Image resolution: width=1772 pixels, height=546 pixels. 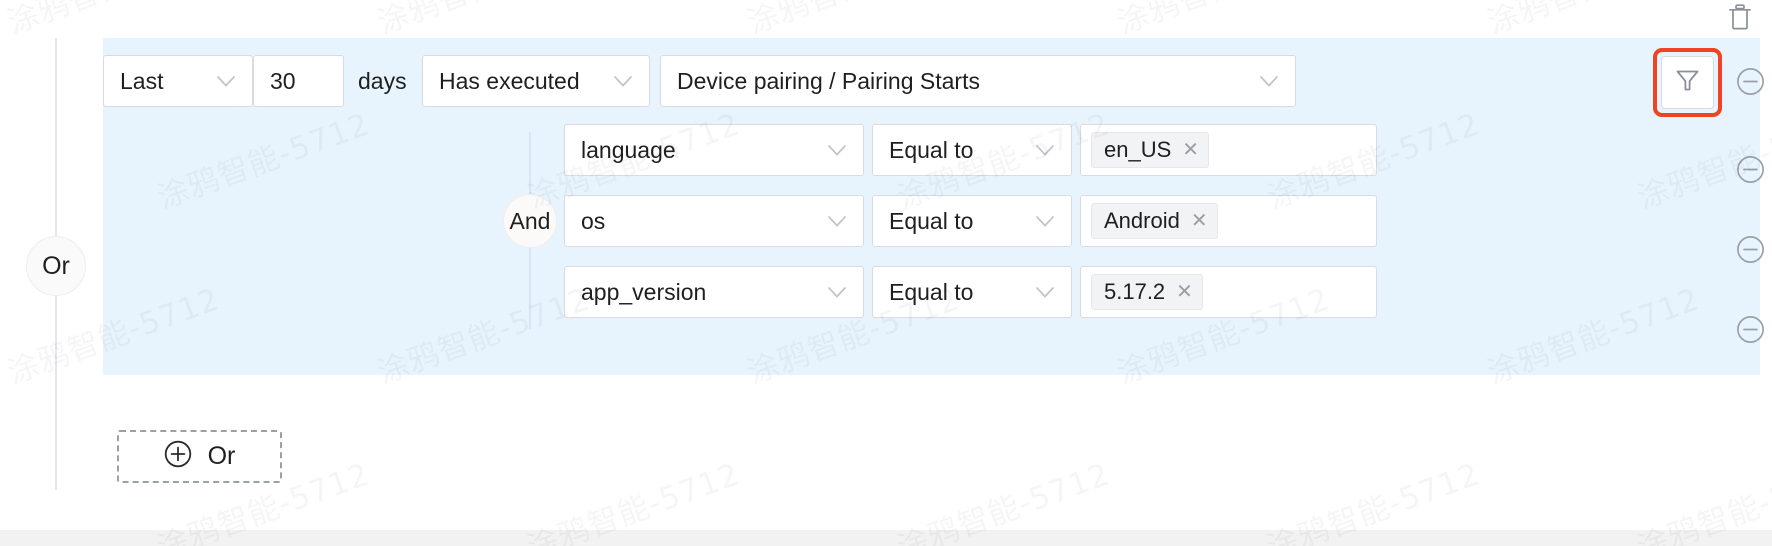 I want to click on or-group-badge-label: Or, so click(x=56, y=265).